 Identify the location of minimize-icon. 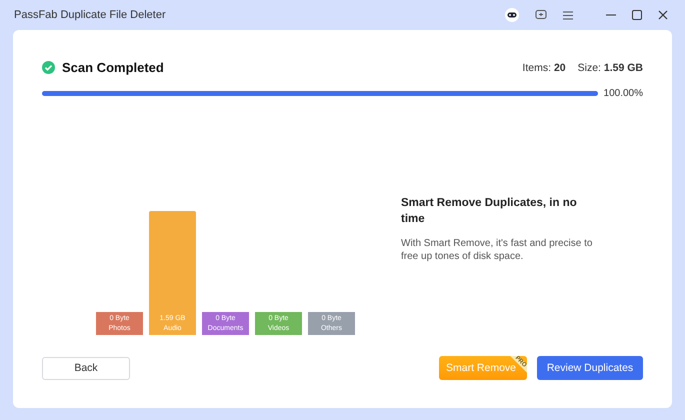
(611, 15).